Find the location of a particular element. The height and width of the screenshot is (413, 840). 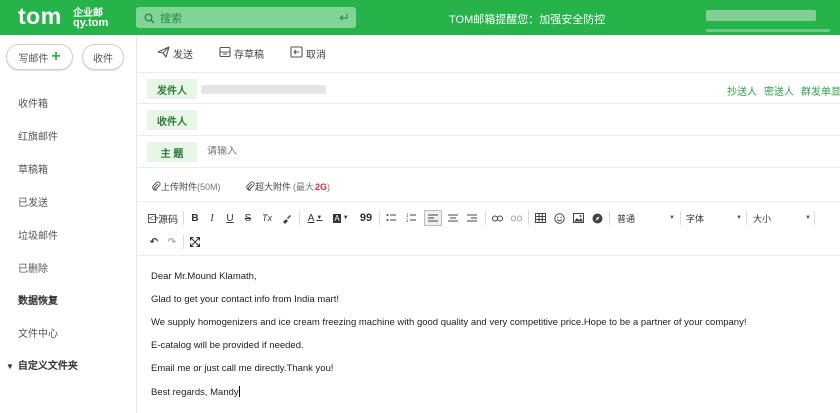

redo-icon: ↷ is located at coordinates (172, 242).